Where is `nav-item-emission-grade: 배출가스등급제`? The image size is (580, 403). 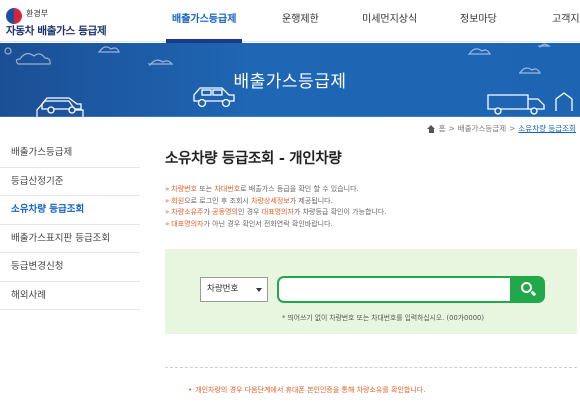 nav-item-emission-grade: 배출가스등급제 is located at coordinates (204, 21).